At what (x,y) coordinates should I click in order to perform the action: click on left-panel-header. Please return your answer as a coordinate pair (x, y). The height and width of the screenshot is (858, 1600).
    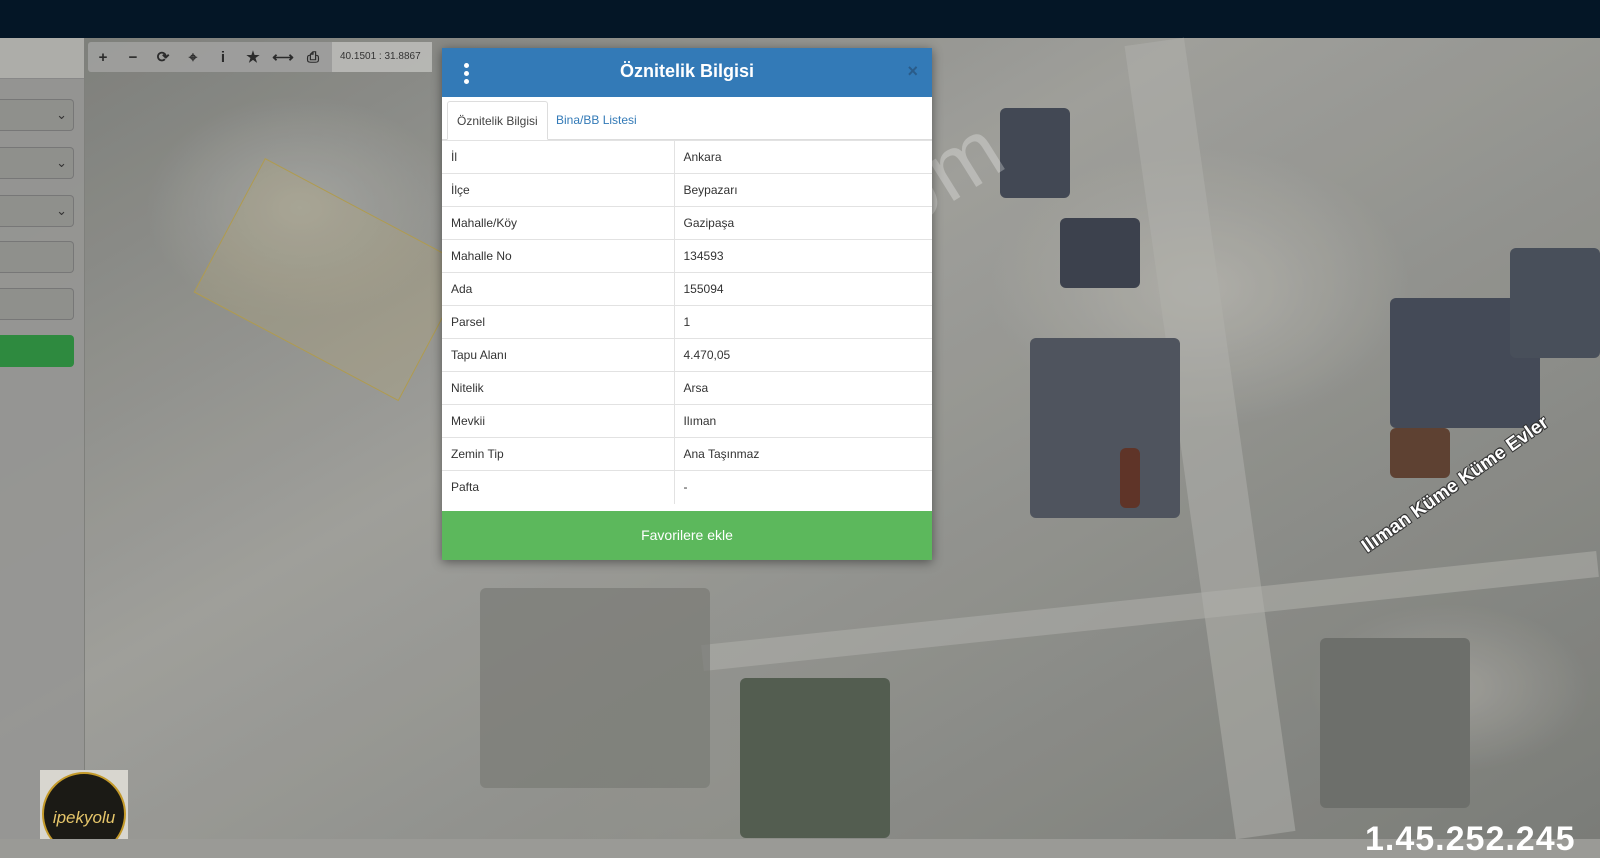
    Looking at the image, I should click on (42, 58).